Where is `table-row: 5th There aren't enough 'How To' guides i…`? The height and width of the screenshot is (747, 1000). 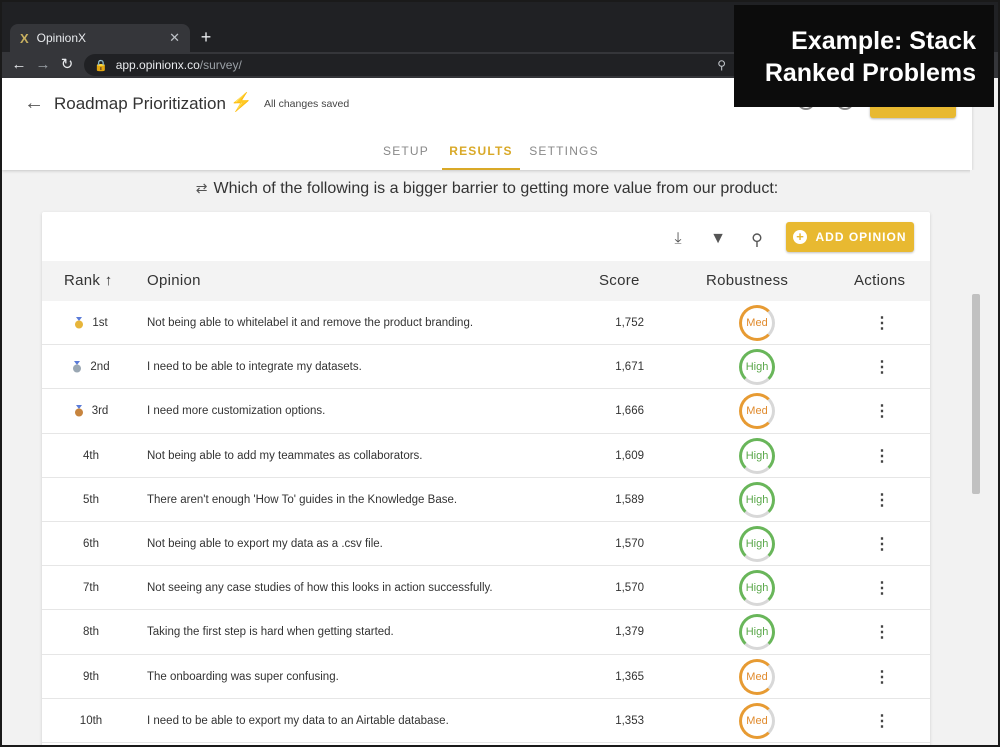 table-row: 5th There aren't enough 'How To' guides i… is located at coordinates (486, 500).